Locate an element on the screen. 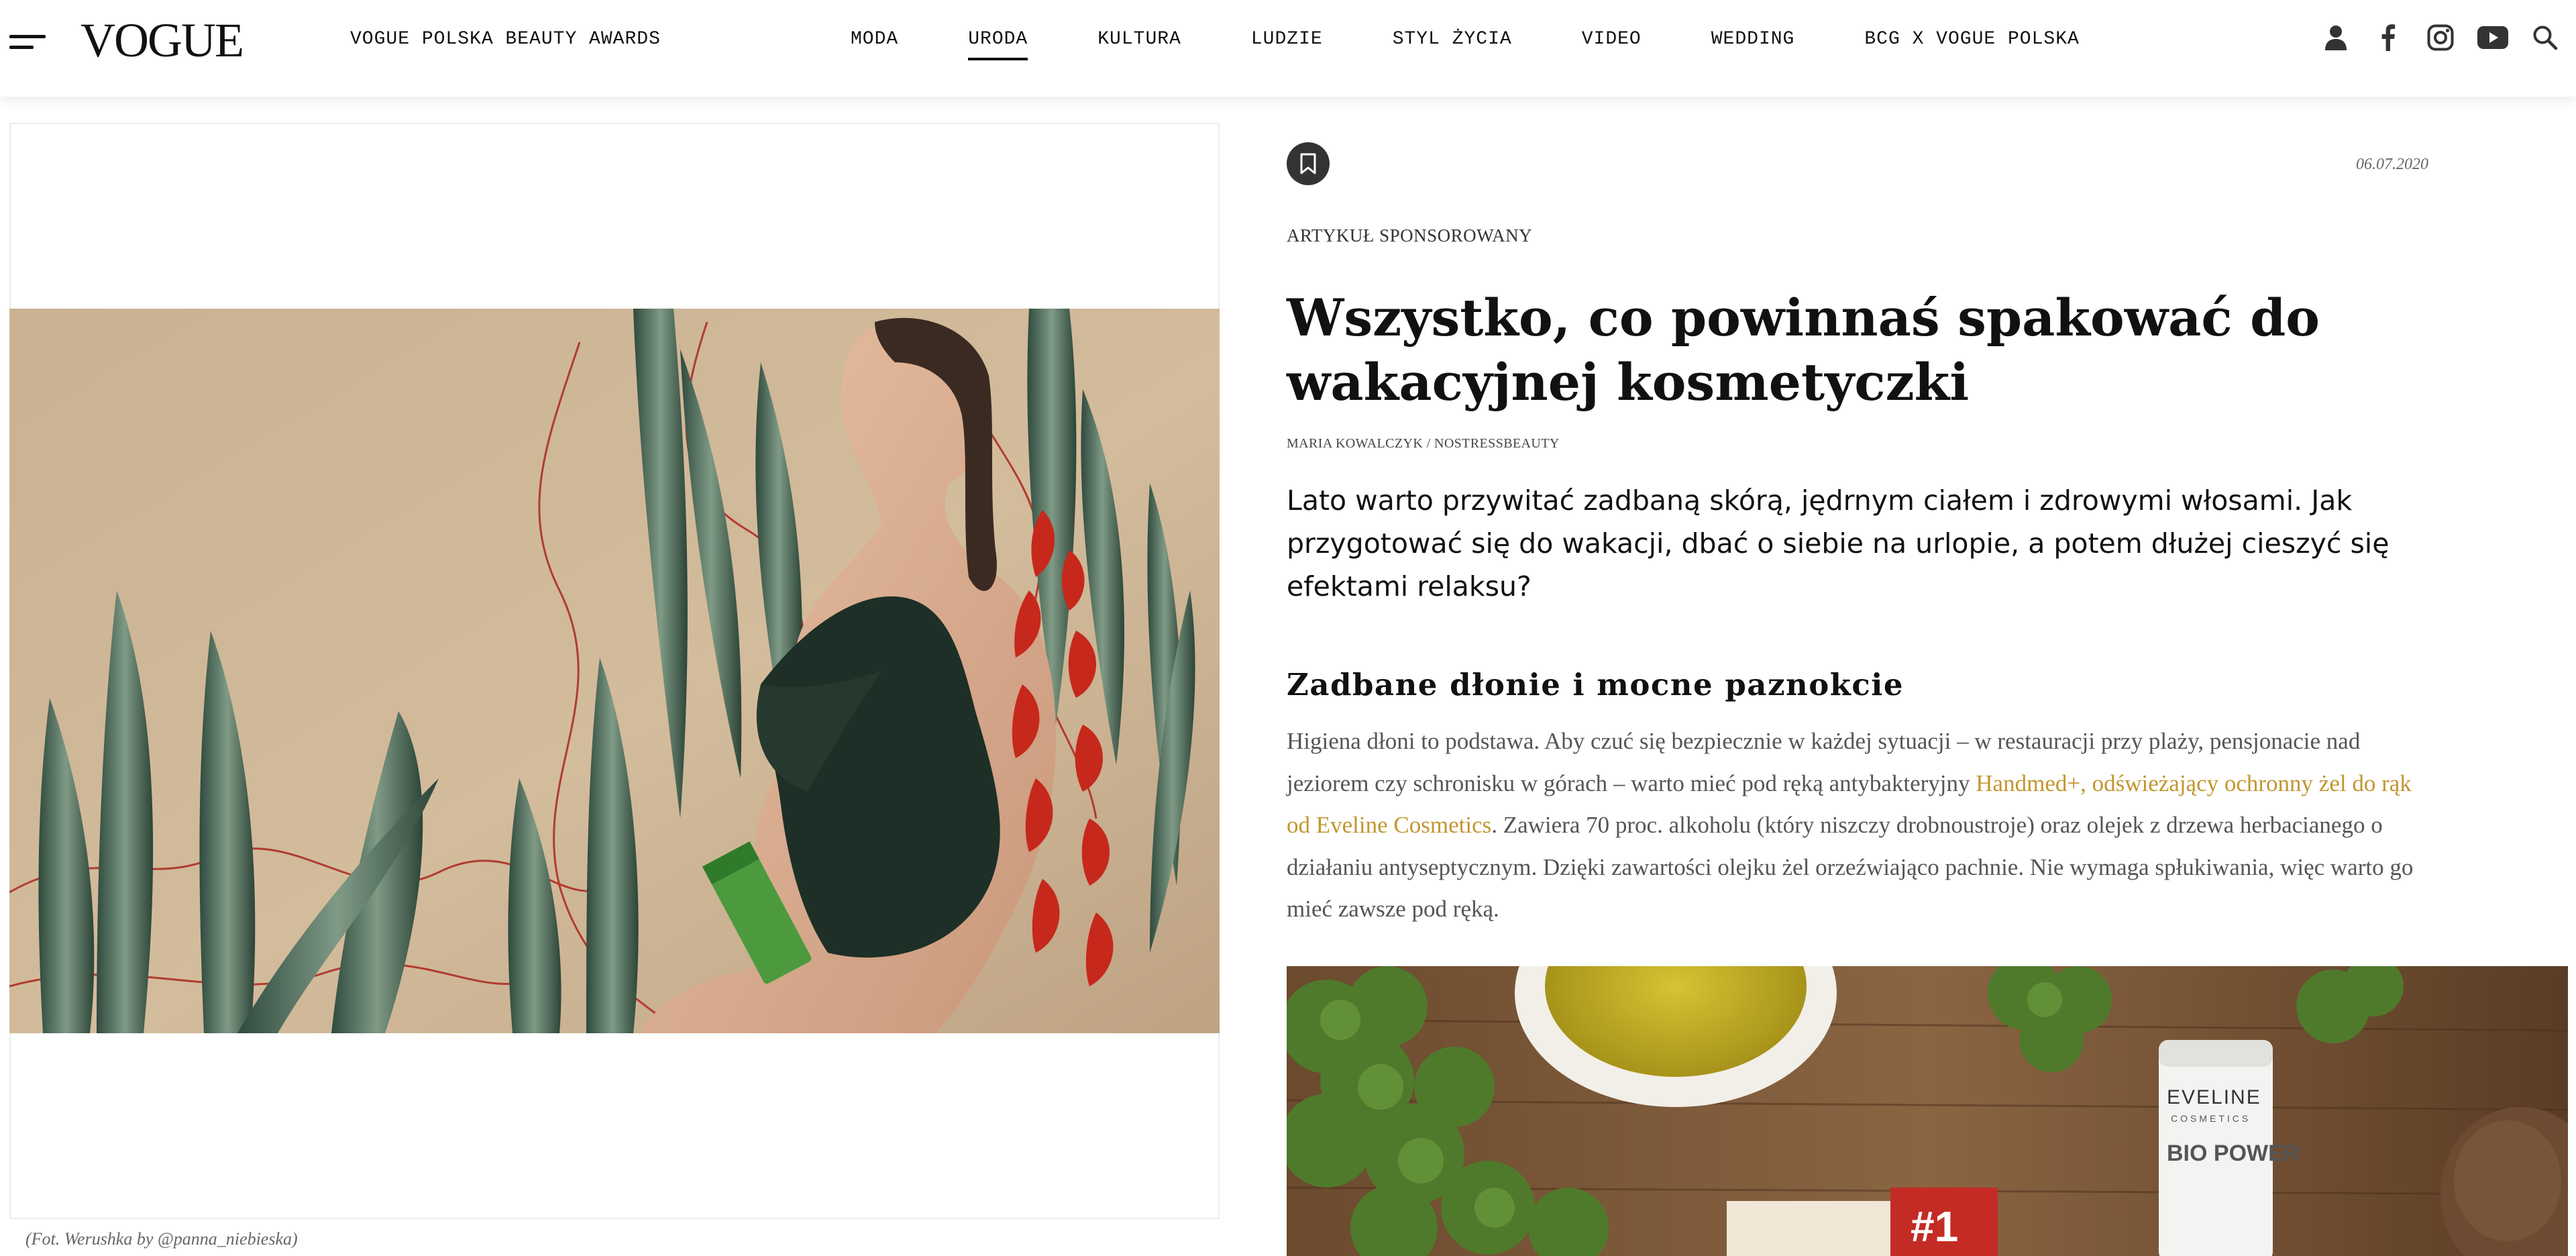 The width and height of the screenshot is (2576, 1256). nav-item-styl-zycia: STYL ŻYCIA is located at coordinates (1452, 40).